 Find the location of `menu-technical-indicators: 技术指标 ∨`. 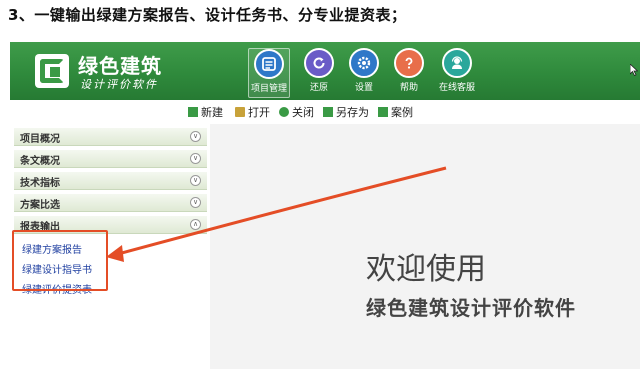

menu-technical-indicators: 技术指标 ∨ is located at coordinates (110, 181).